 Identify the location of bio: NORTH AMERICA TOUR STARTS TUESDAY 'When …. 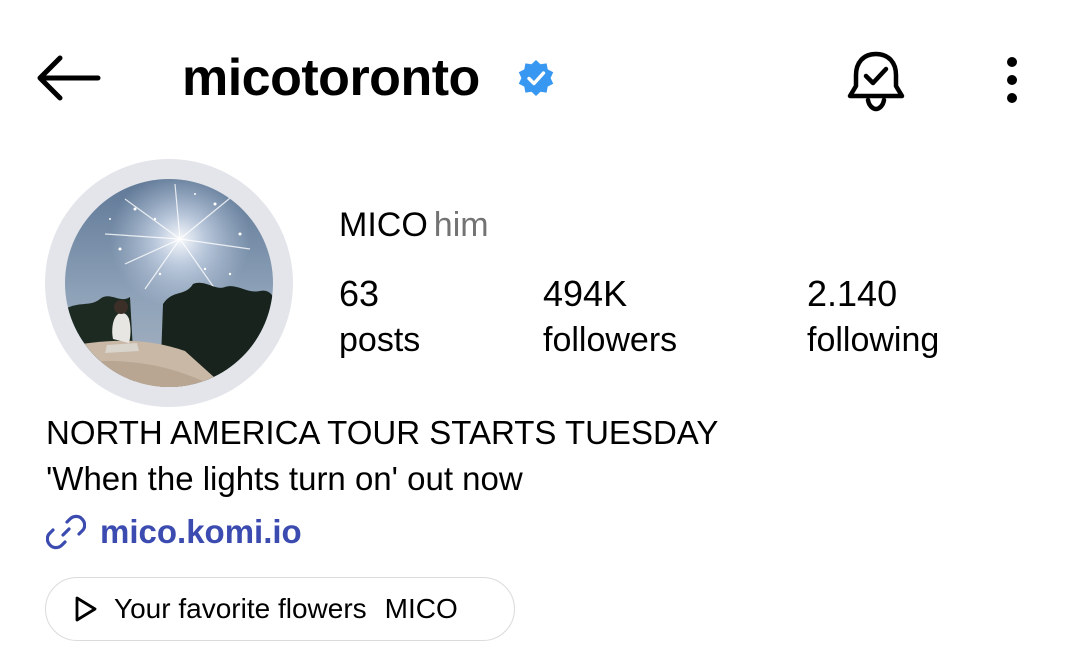
(382, 456).